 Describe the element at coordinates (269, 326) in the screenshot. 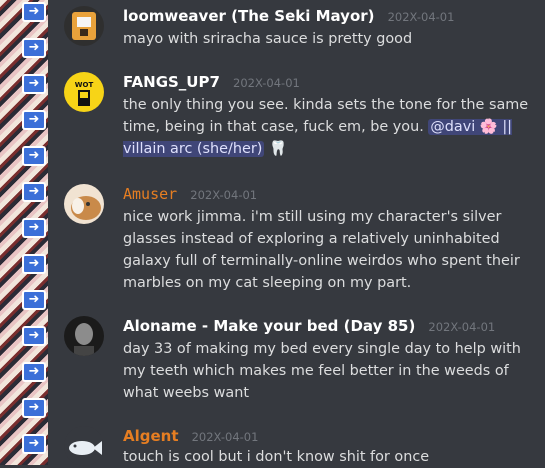

I see `message-author: Aloname - Make your bed (Day 85)` at that location.